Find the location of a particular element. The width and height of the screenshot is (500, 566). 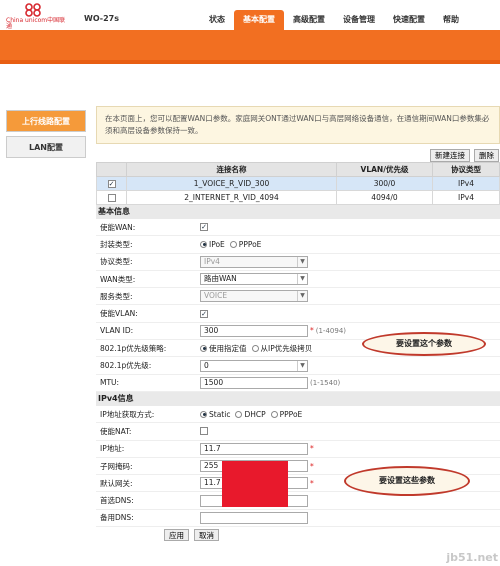

unicom-knot-icon is located at coordinates (33, 10).